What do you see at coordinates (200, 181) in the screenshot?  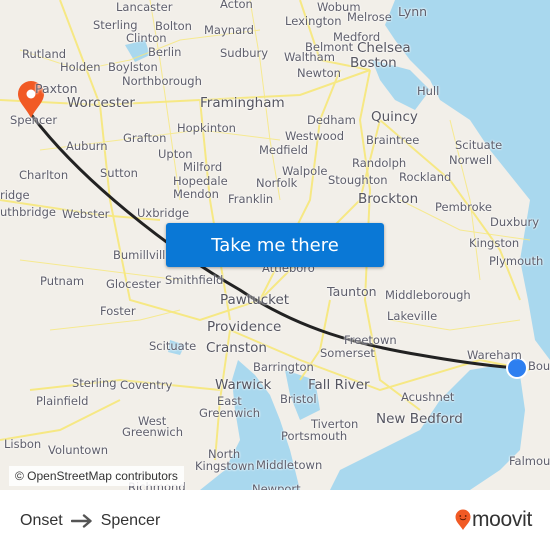 I see `place-label: Hopedale` at bounding box center [200, 181].